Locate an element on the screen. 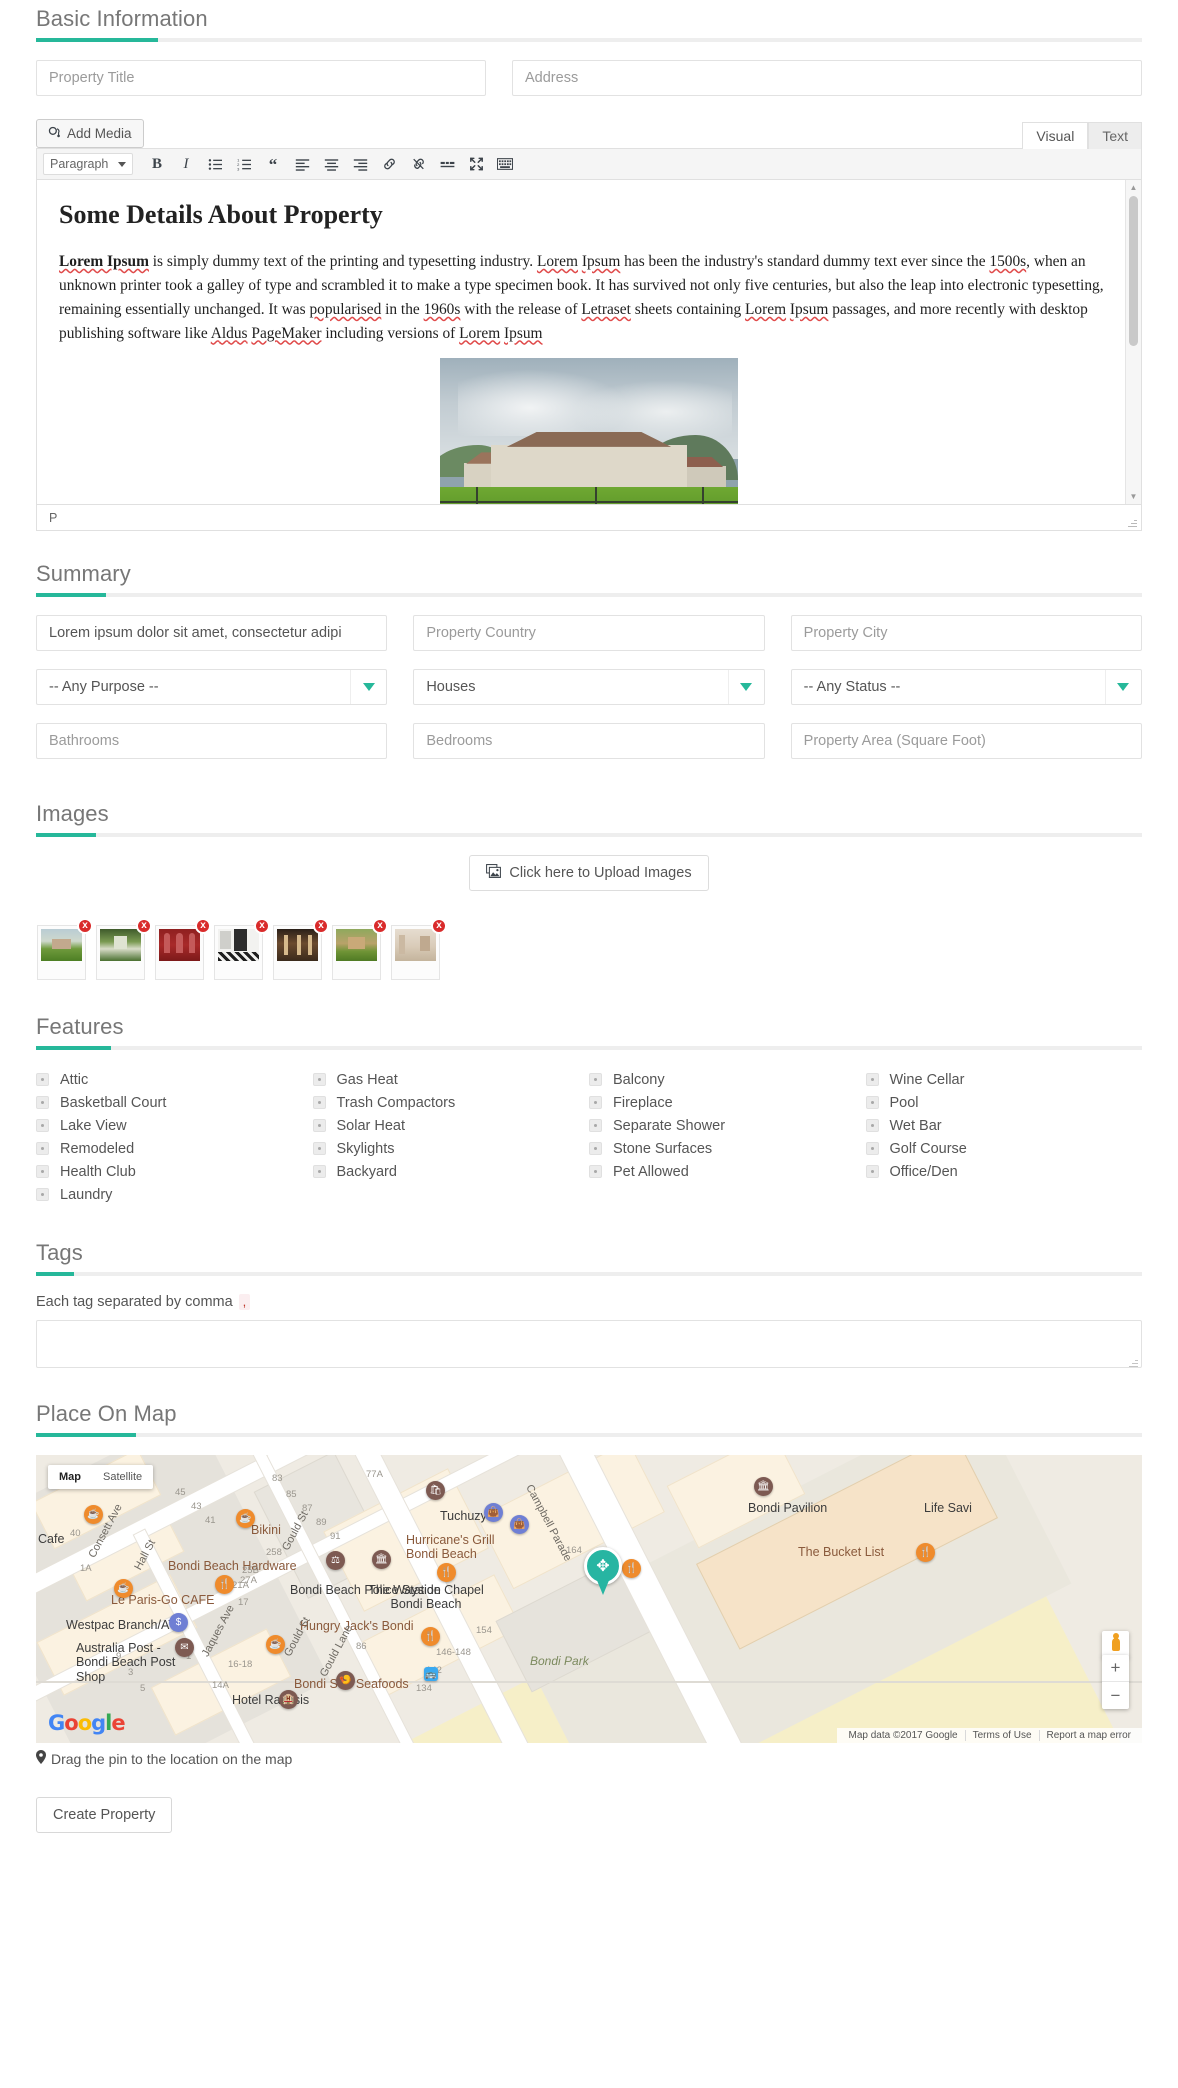  feature-item: Balcony is located at coordinates (727, 1079).